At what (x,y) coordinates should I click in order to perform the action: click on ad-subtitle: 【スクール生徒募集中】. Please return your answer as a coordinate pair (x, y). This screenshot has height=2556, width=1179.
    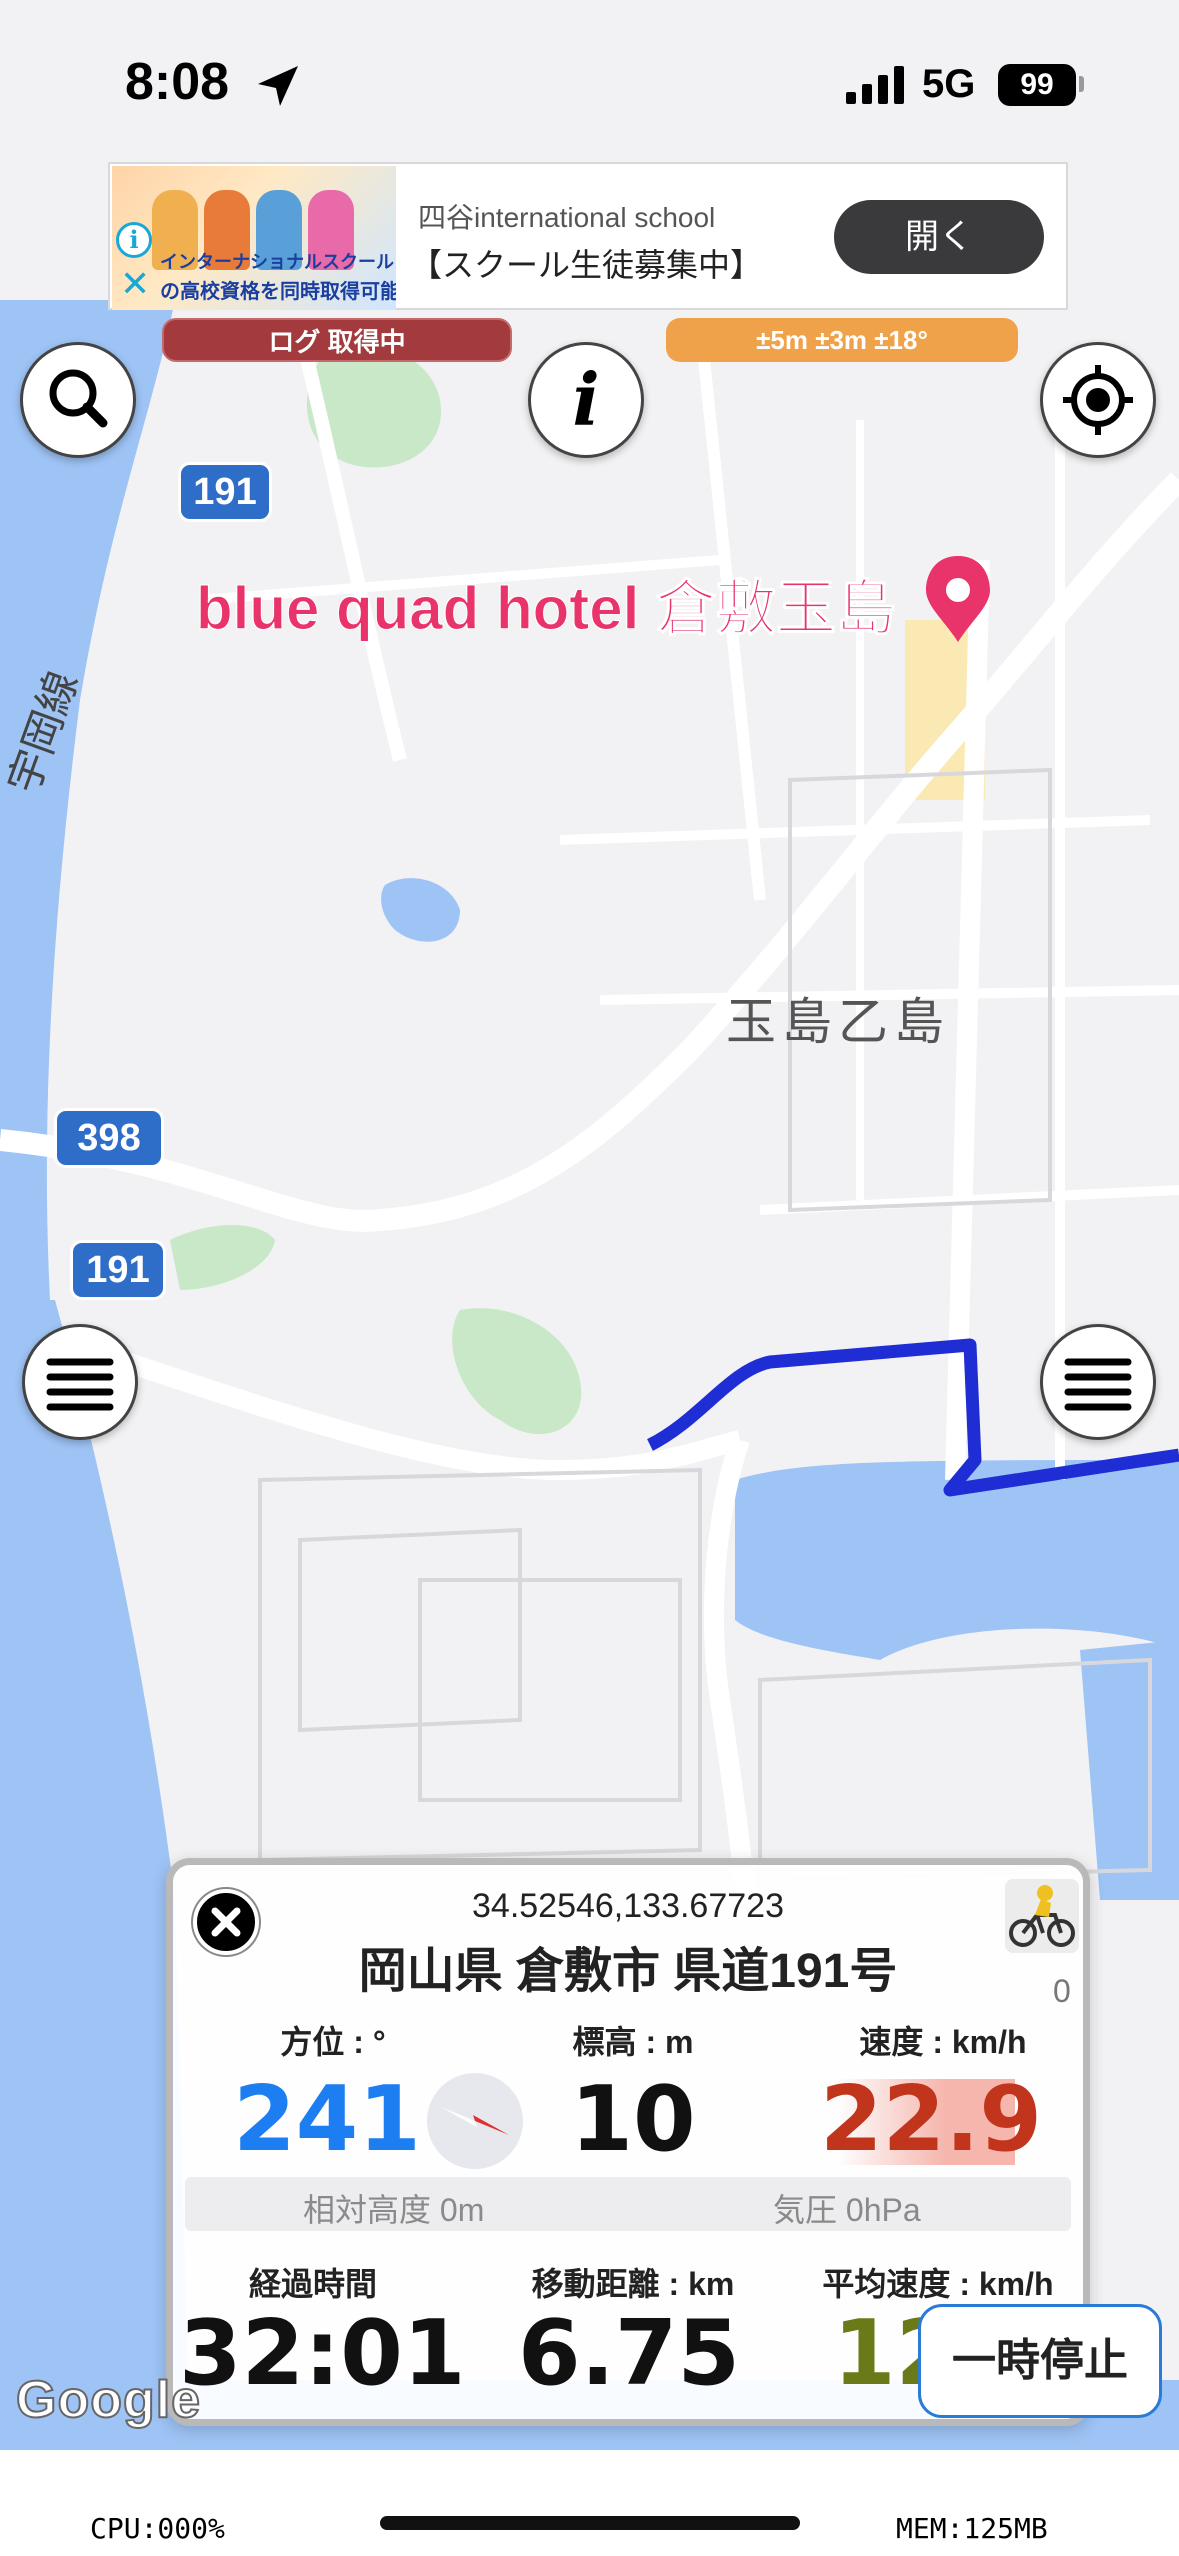
    Looking at the image, I should click on (586, 265).